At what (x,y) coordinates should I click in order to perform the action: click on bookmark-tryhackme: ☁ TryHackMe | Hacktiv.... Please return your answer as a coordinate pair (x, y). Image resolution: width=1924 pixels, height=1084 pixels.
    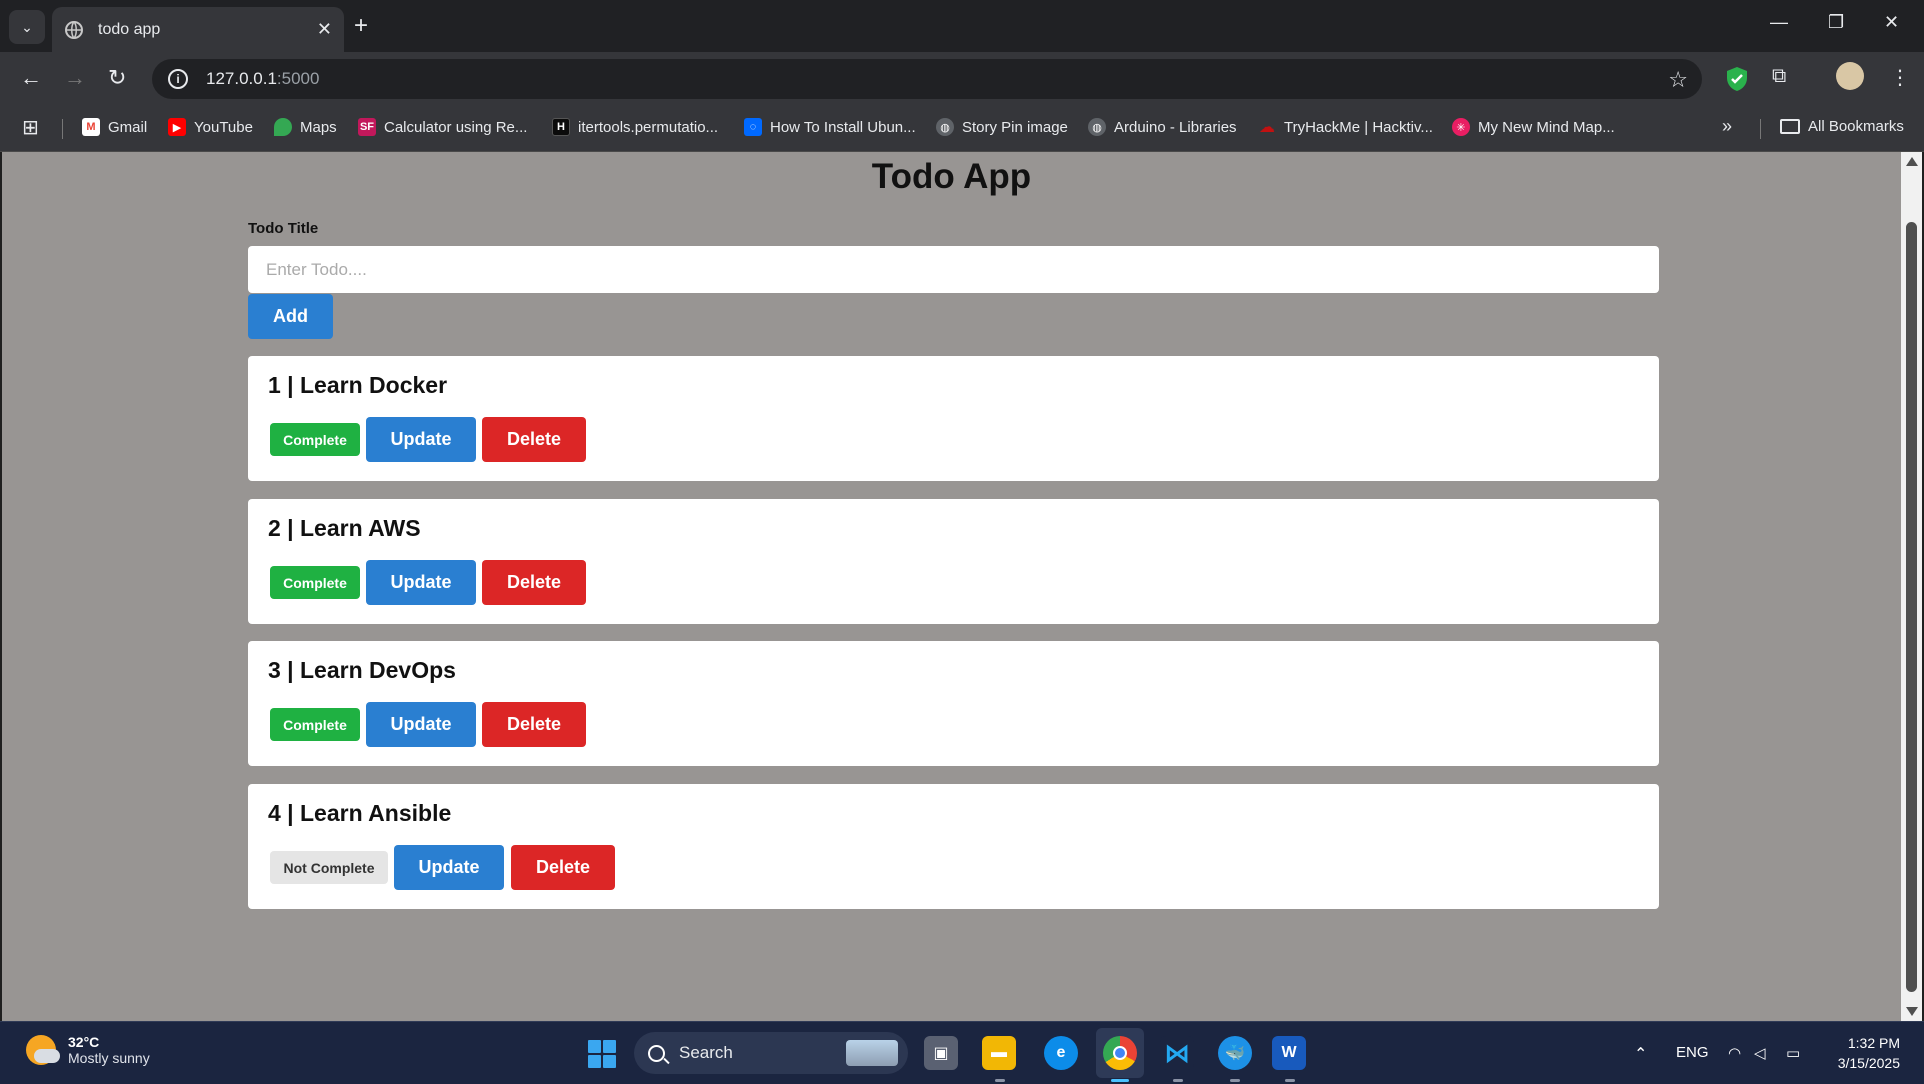
    Looking at the image, I should click on (1345, 127).